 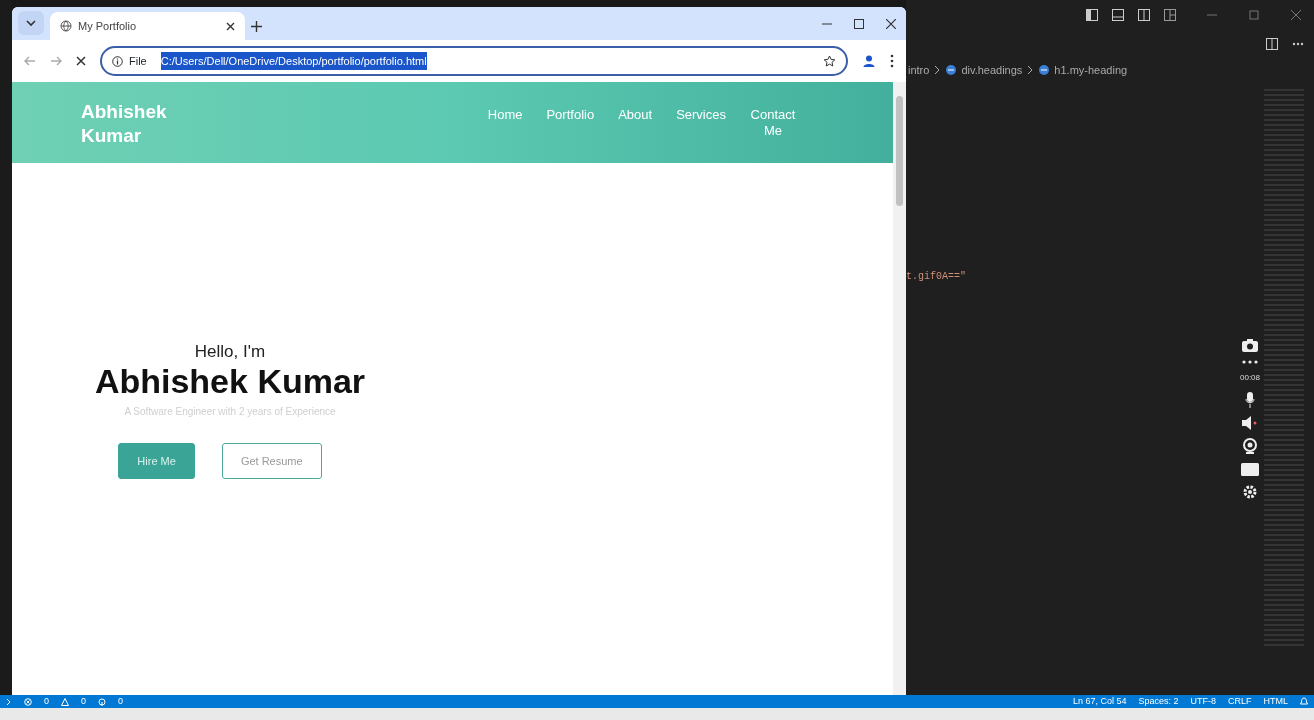 I want to click on code-text: t.gif0A==", so click(x=936, y=276).